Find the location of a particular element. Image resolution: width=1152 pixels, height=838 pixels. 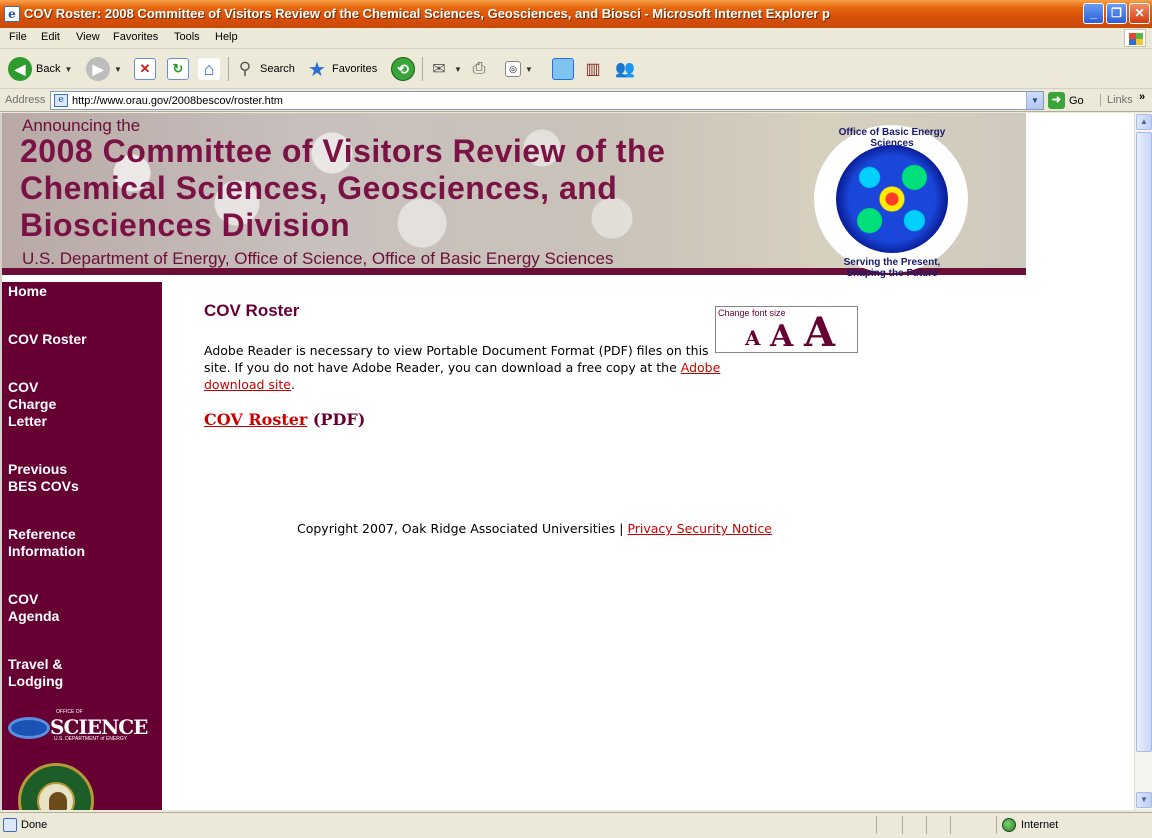

research-books-icon: ▥ is located at coordinates (593, 69).